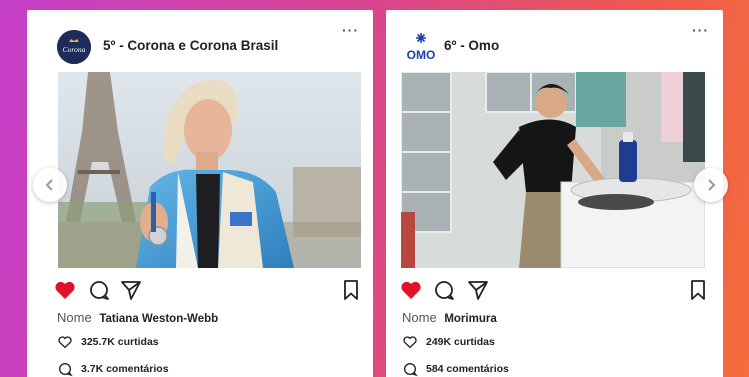 This screenshot has height=377, width=749. What do you see at coordinates (467, 369) in the screenshot?
I see `comments-count: 584 comentários` at bounding box center [467, 369].